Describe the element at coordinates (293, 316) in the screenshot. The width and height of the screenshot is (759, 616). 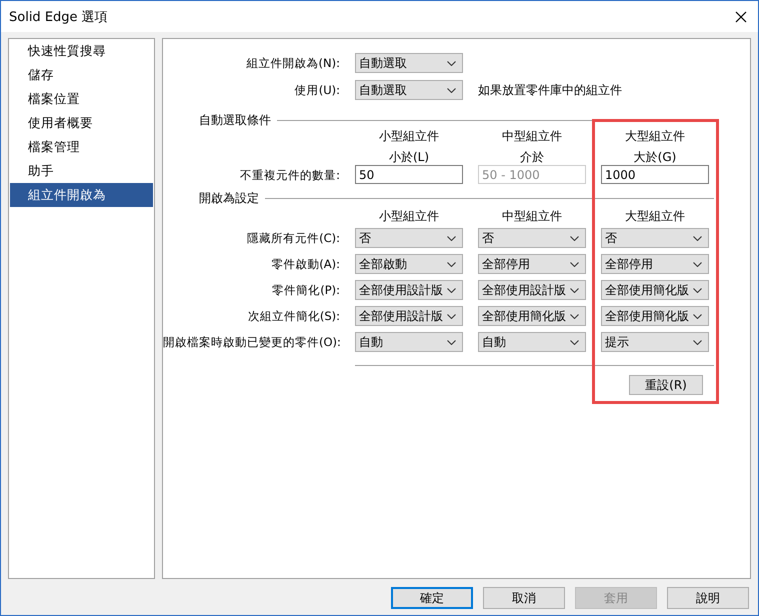
I see `field-label: 次組立件簡化(S):` at that location.